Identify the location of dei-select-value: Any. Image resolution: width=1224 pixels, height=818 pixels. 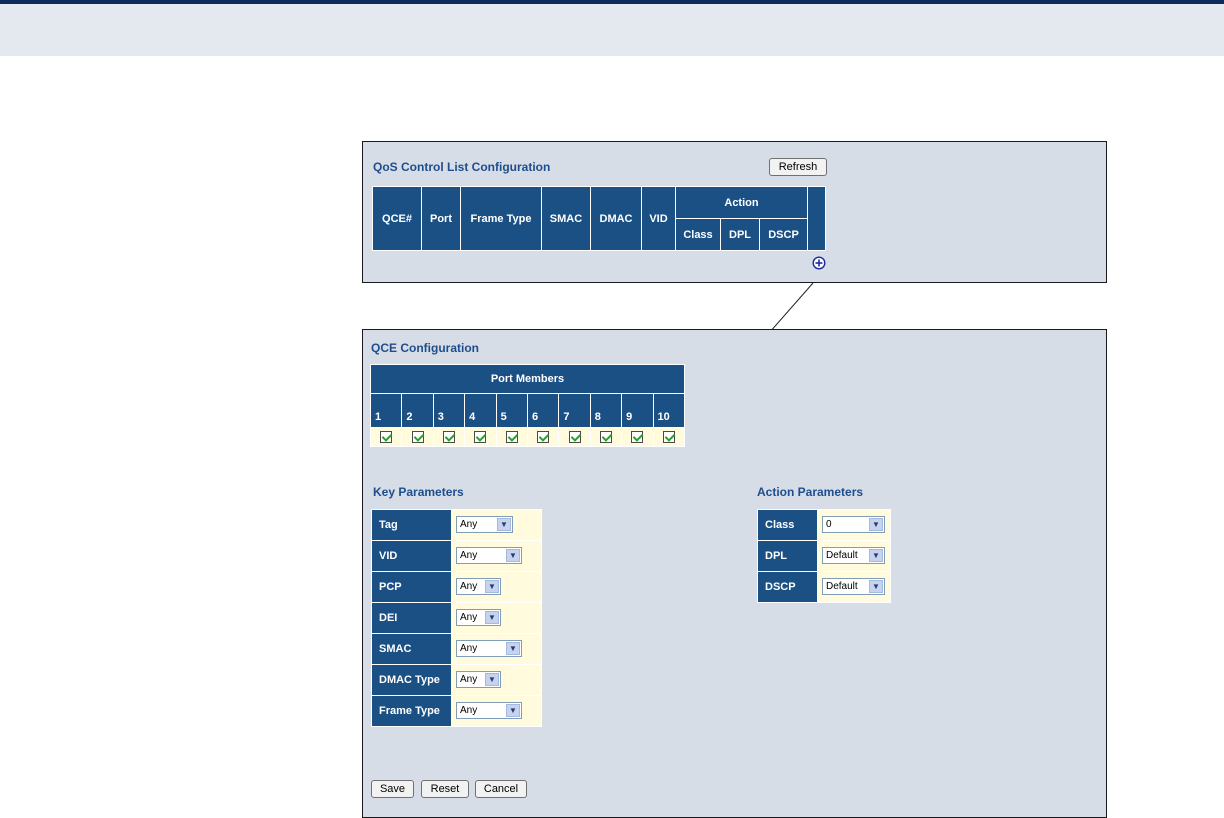
(469, 618).